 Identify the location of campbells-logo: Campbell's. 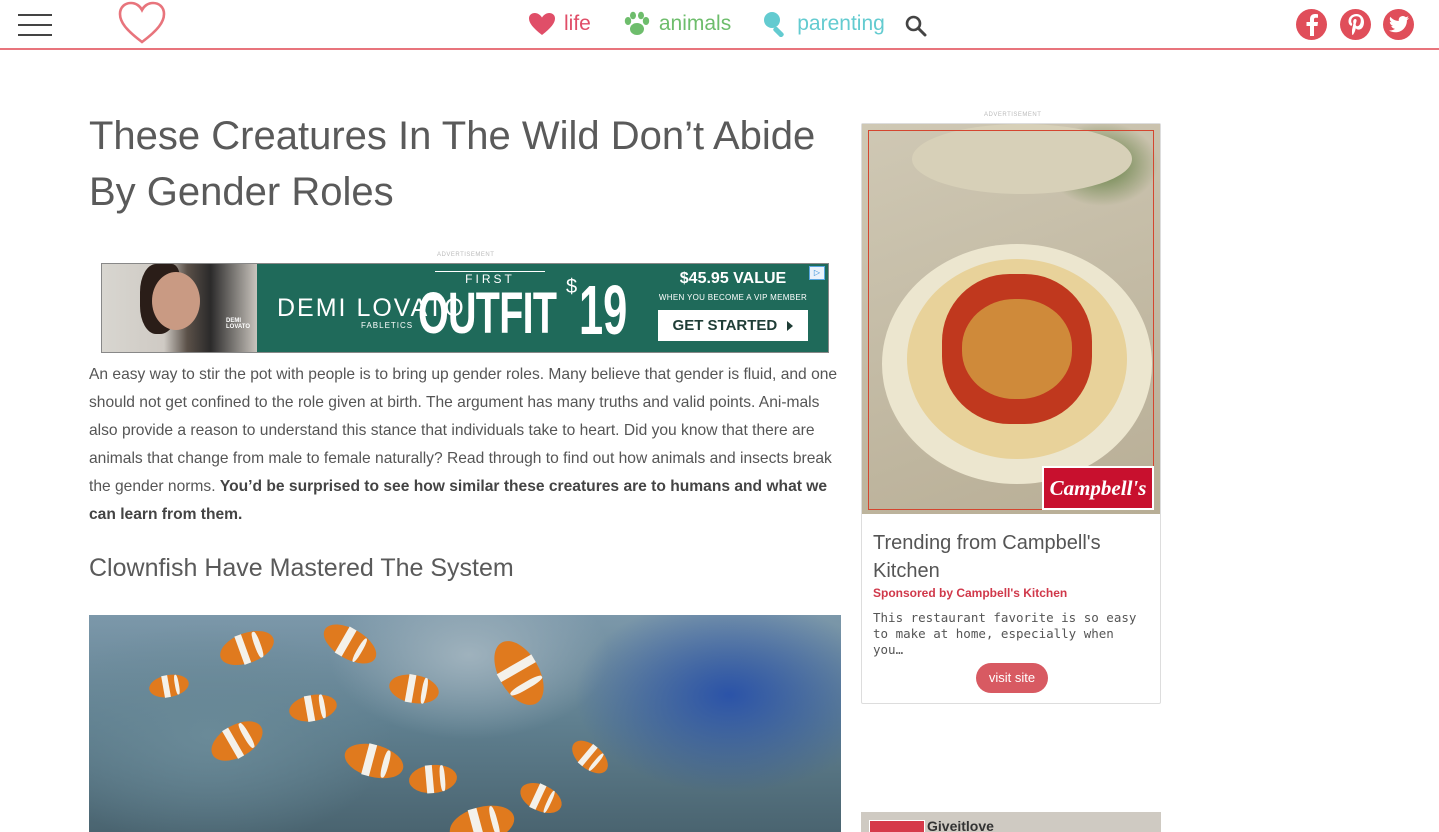
(1098, 488).